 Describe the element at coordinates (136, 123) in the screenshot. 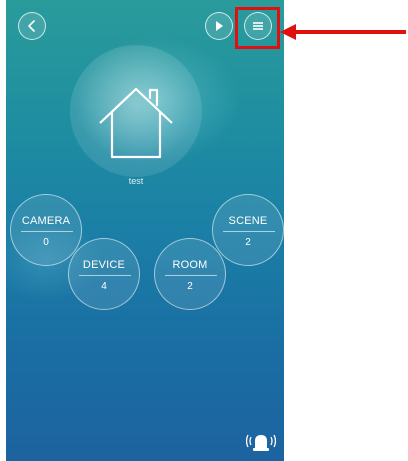

I see `house-icon` at that location.